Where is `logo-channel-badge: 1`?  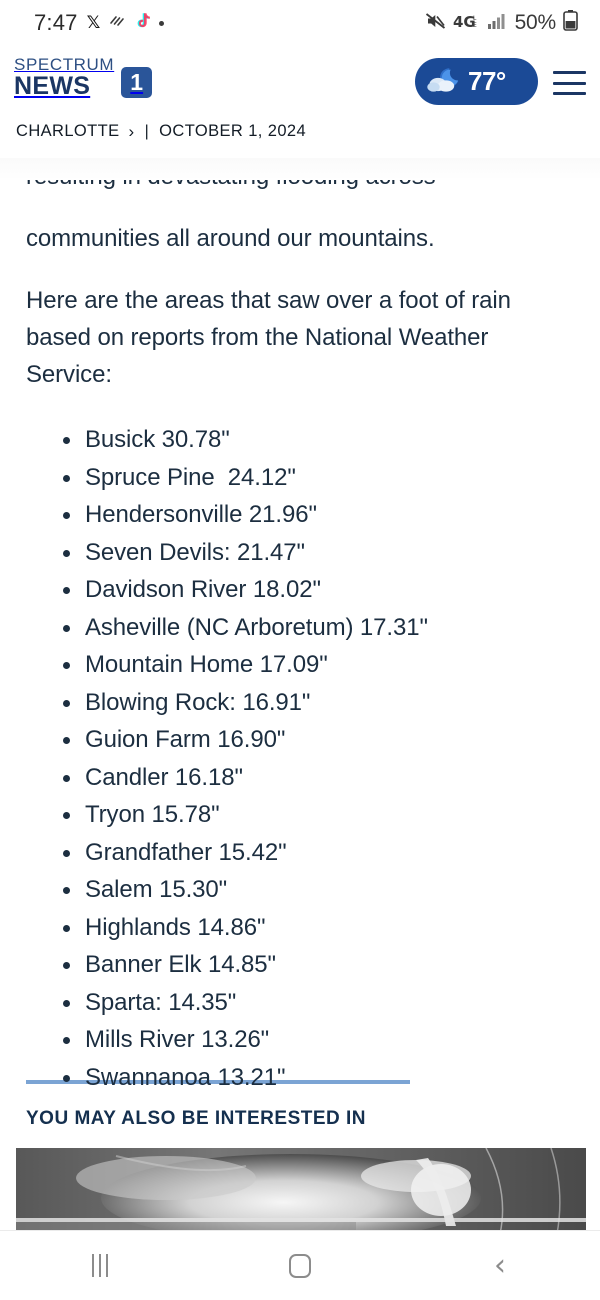 logo-channel-badge: 1 is located at coordinates (137, 82).